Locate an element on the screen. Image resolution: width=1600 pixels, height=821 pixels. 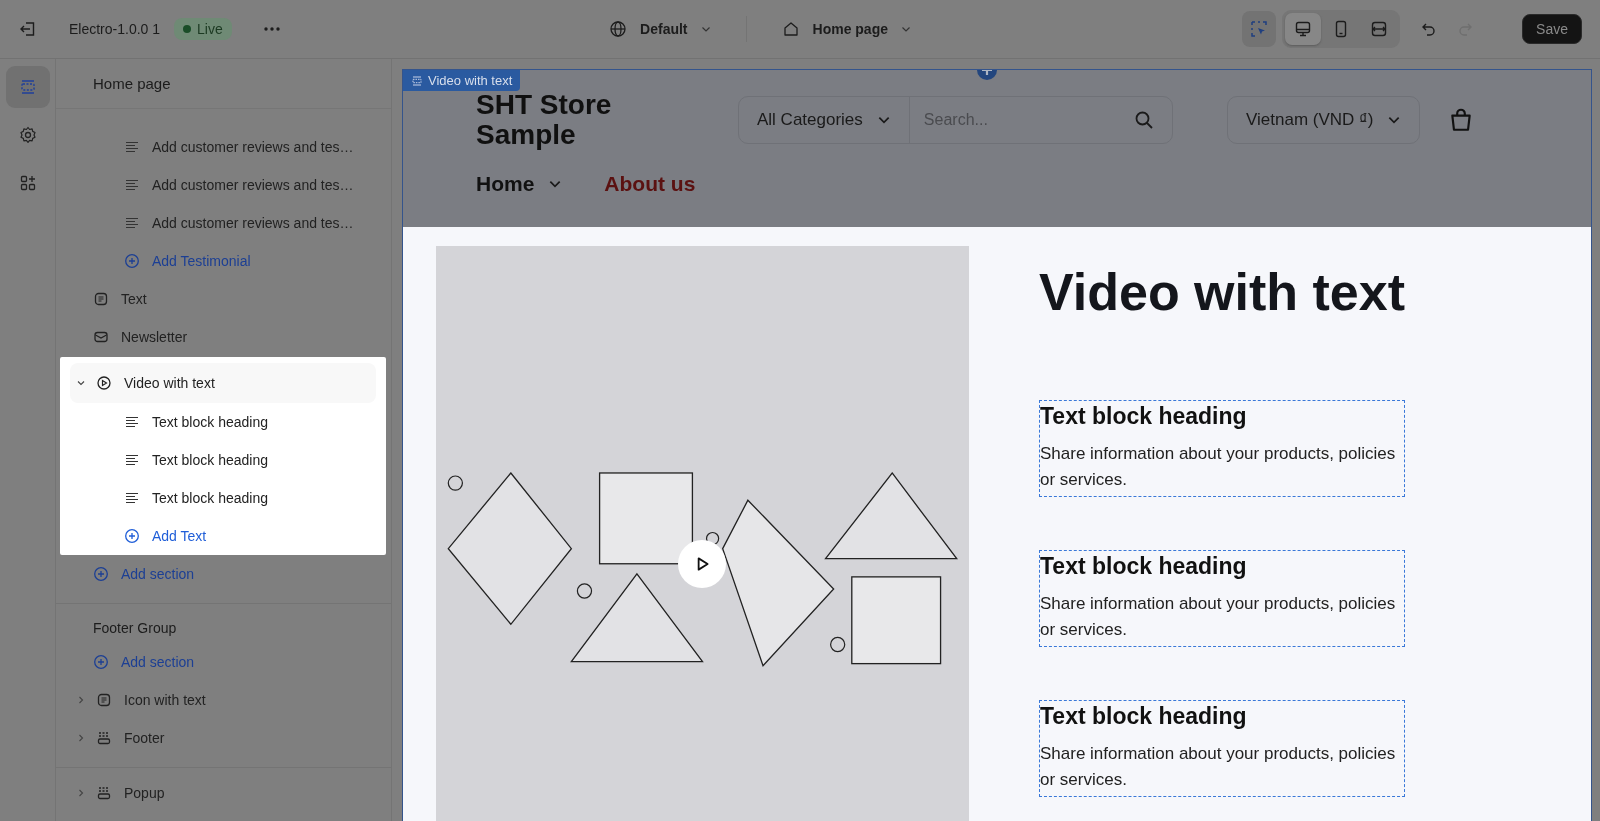
add-link: Add Testimonial is located at coordinates (223, 261).